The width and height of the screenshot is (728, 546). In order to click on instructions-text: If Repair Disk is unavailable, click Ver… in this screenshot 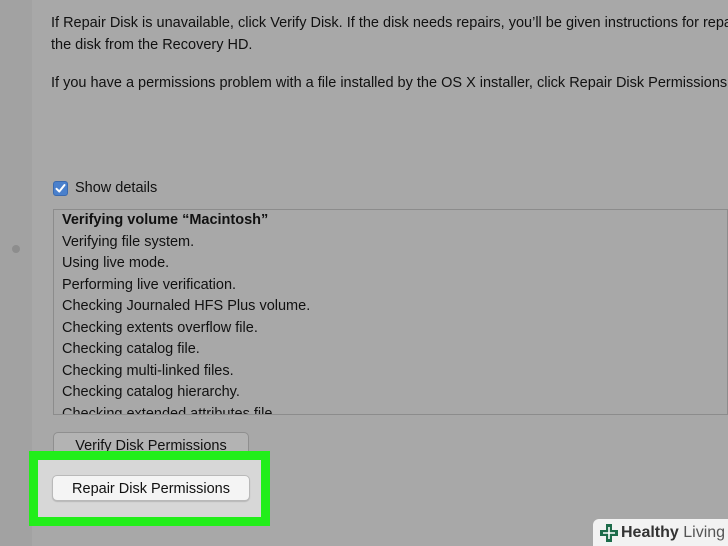, I will do `click(389, 34)`.